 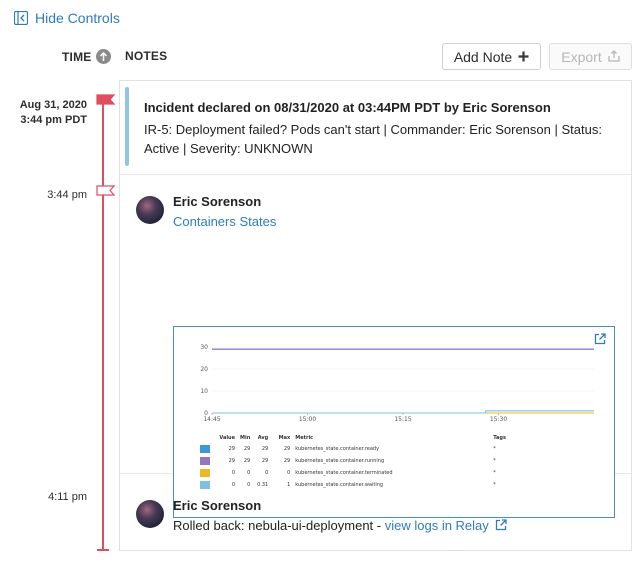 I want to click on timeline-line, so click(x=103, y=323).